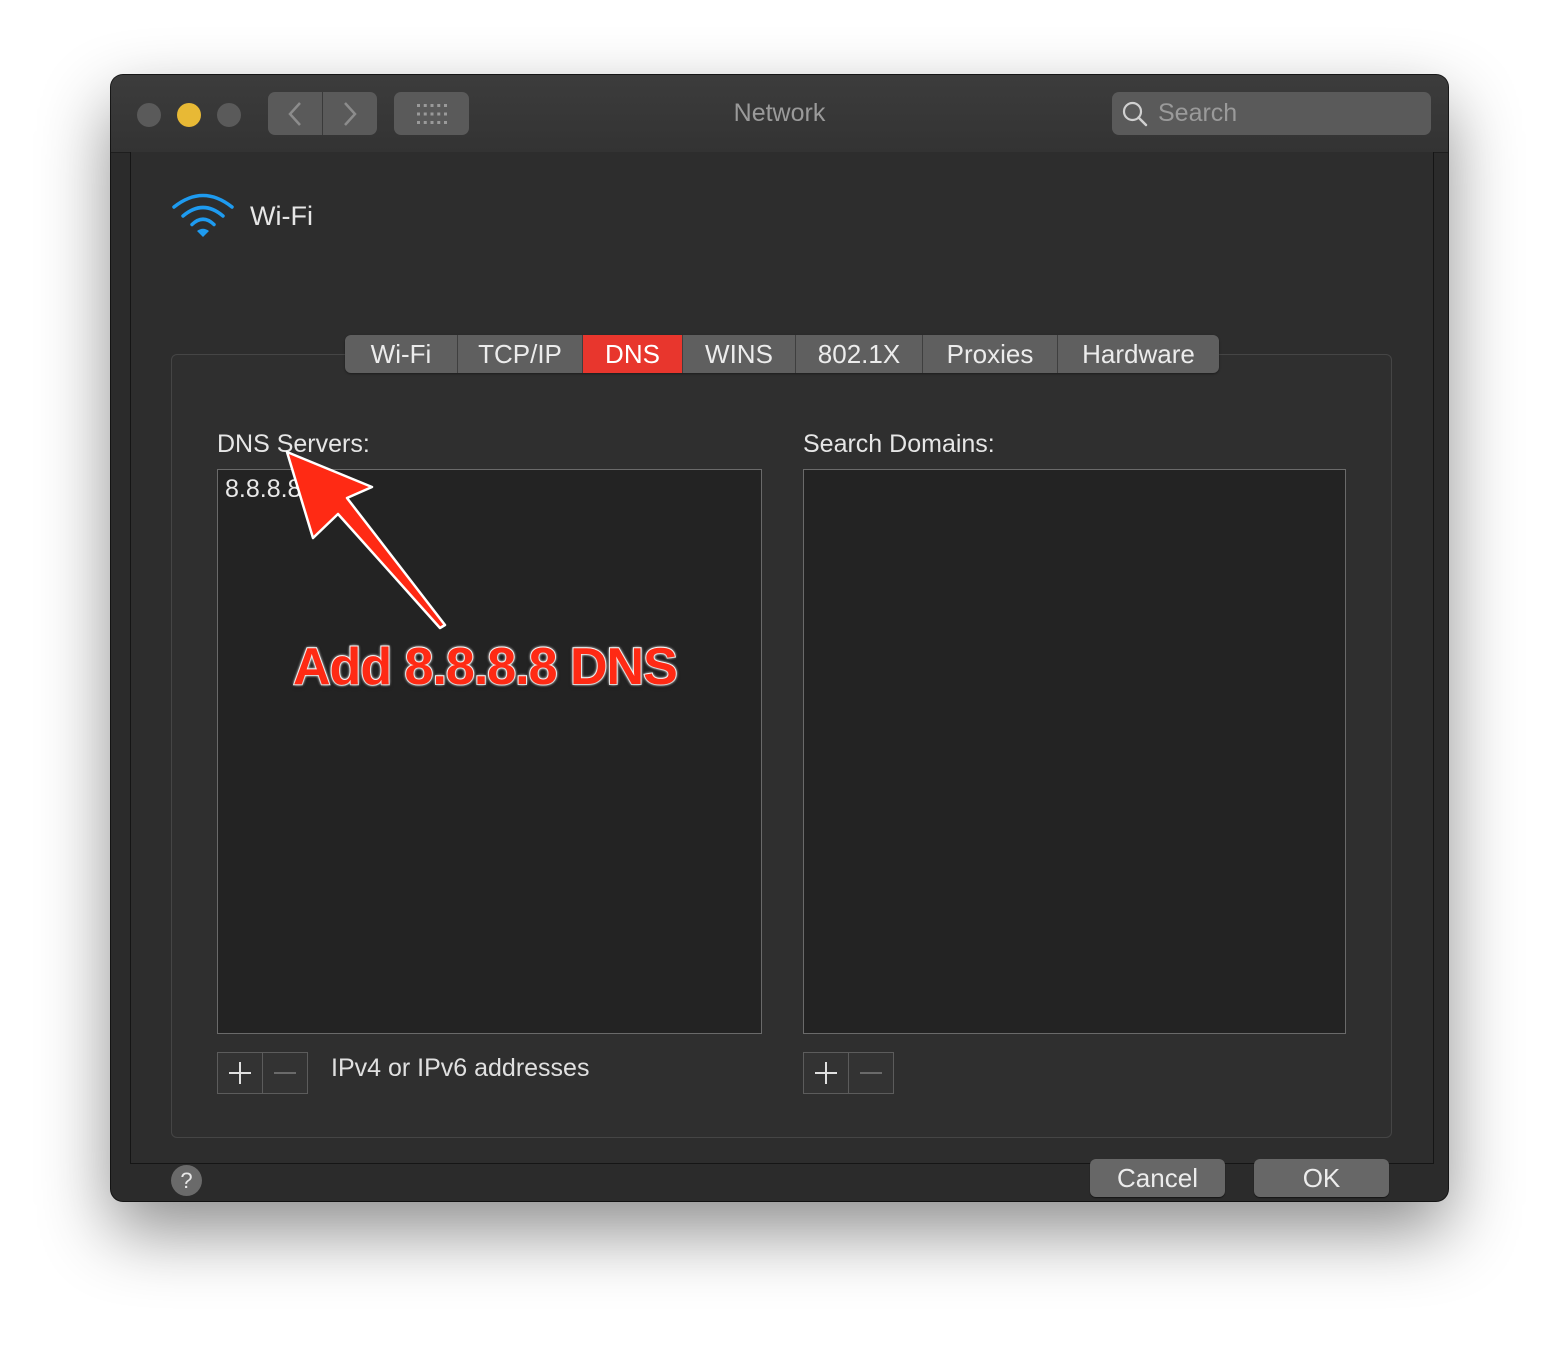 Image resolution: width=1560 pixels, height=1350 pixels. Describe the element at coordinates (203, 215) in the screenshot. I see `wifi-icon` at that location.